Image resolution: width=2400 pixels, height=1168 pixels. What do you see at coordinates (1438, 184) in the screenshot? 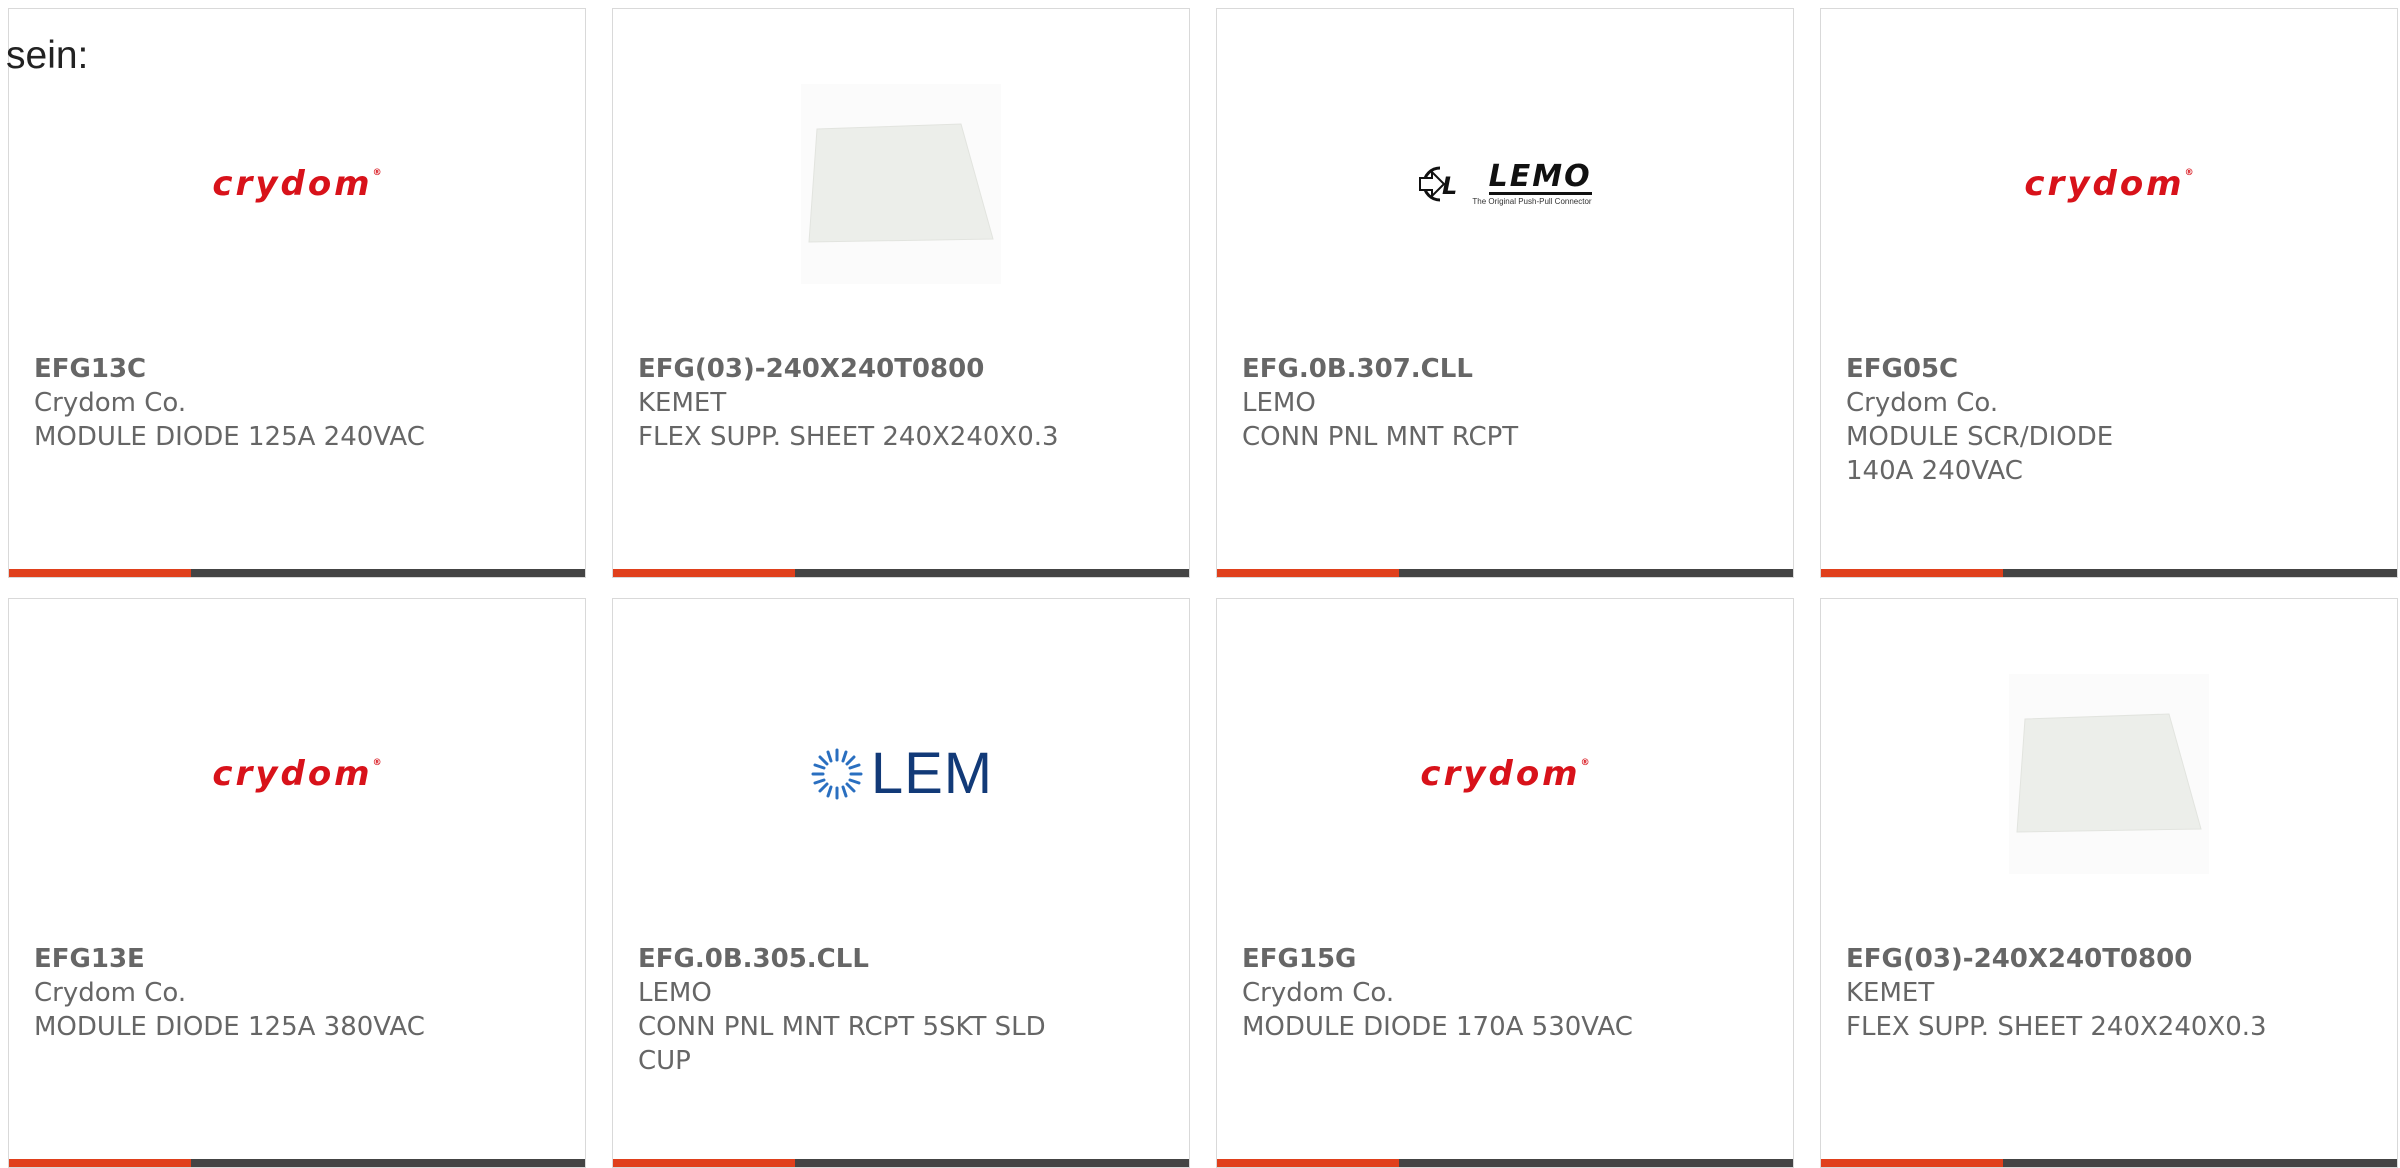
I see `lemo-emblem-icon: L` at bounding box center [1438, 184].